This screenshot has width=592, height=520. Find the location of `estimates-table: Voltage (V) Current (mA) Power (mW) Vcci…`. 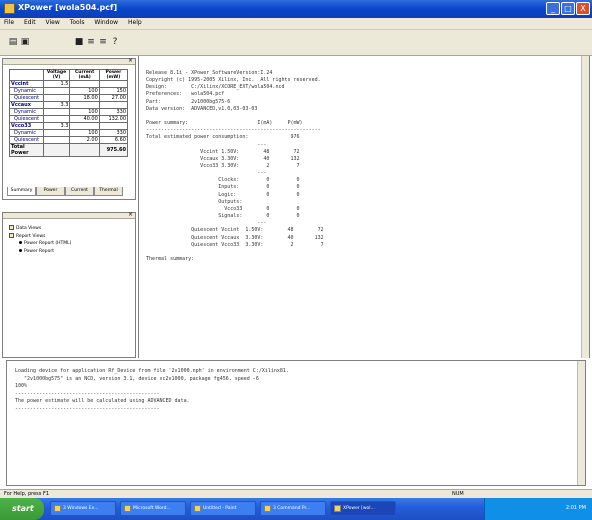

estimates-table: Voltage (V) Current (mA) Power (mW) Vcci… is located at coordinates (69, 113).